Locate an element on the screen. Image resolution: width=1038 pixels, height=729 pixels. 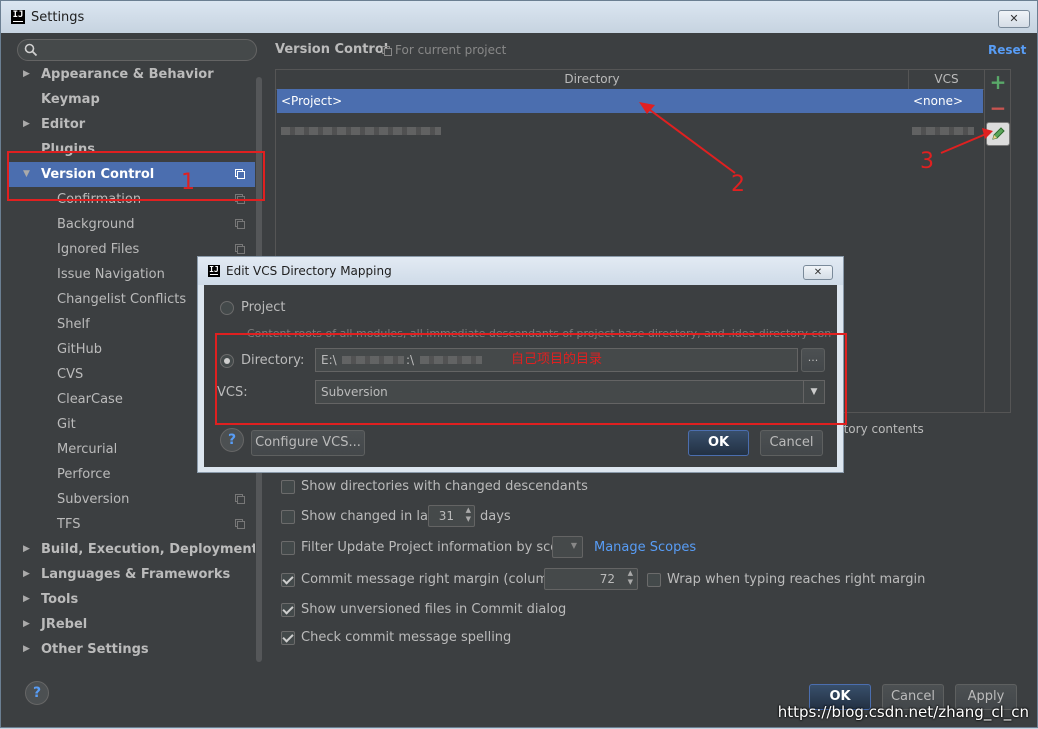
column-header-vcs: VCS is located at coordinates (946, 80).